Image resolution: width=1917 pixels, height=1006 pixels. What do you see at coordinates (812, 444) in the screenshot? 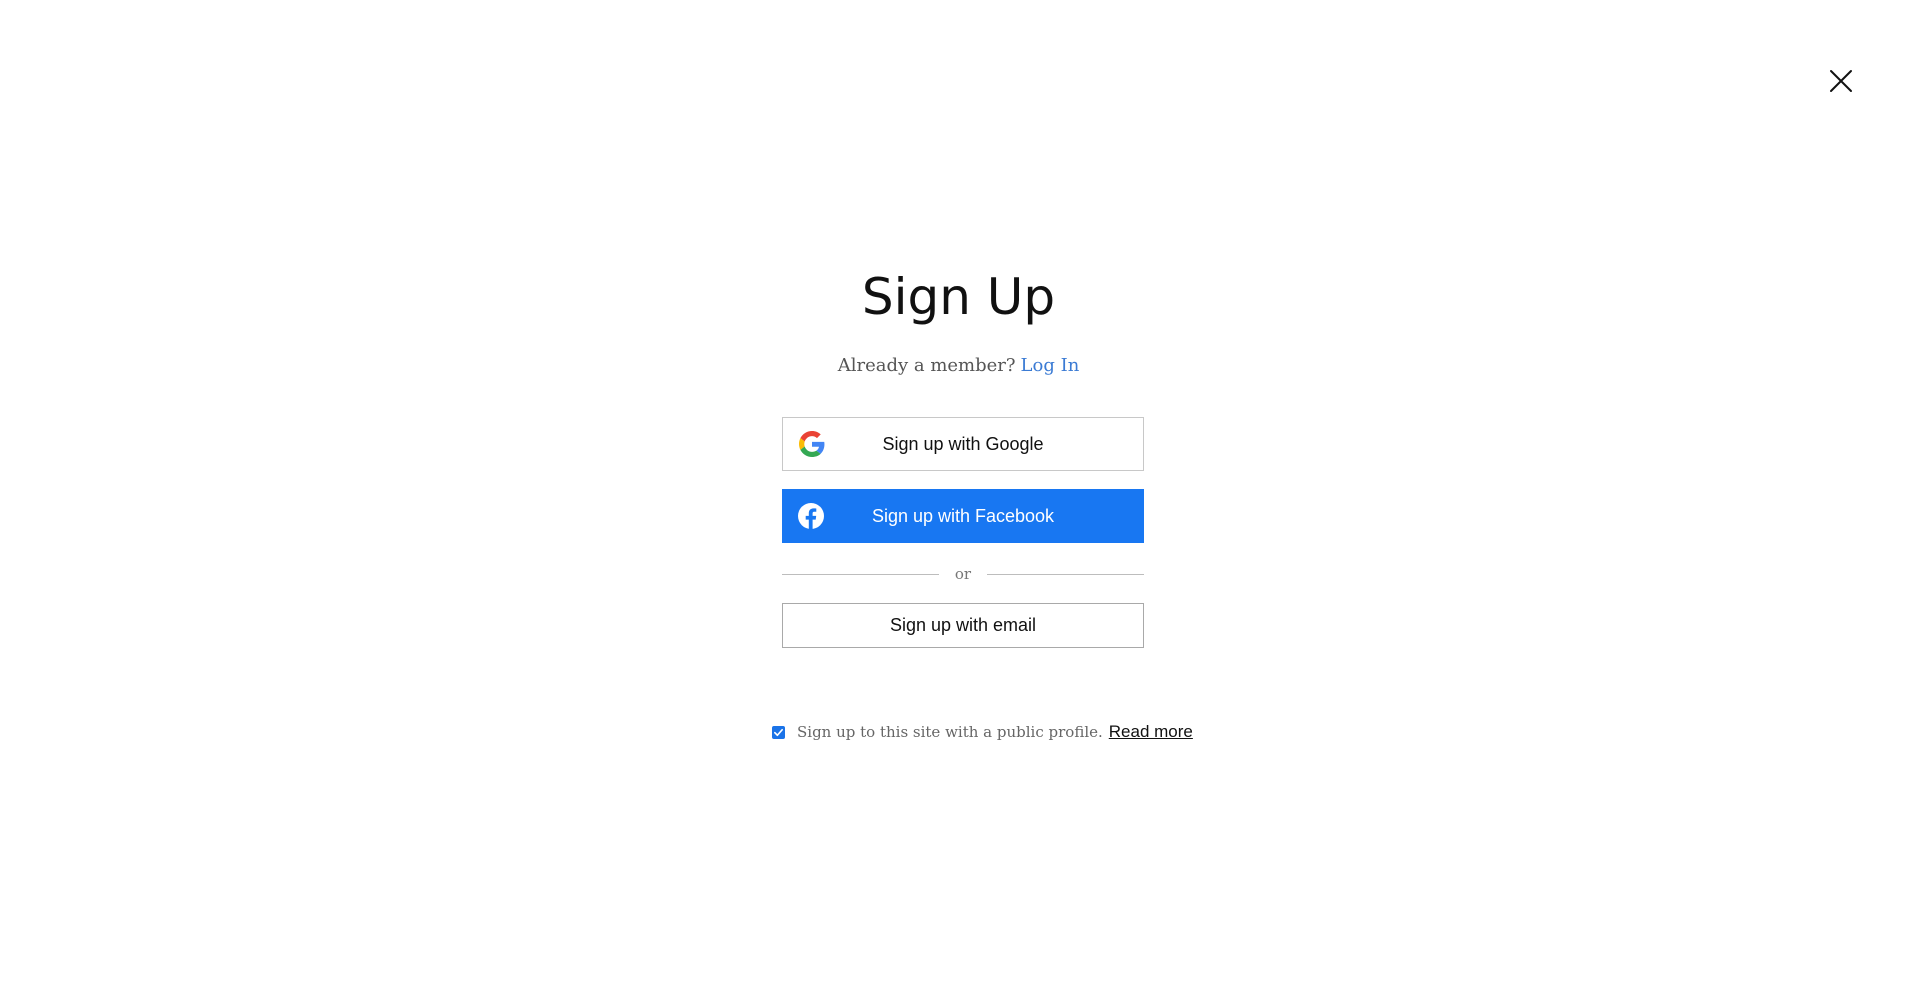
I see `google-logo-icon` at bounding box center [812, 444].